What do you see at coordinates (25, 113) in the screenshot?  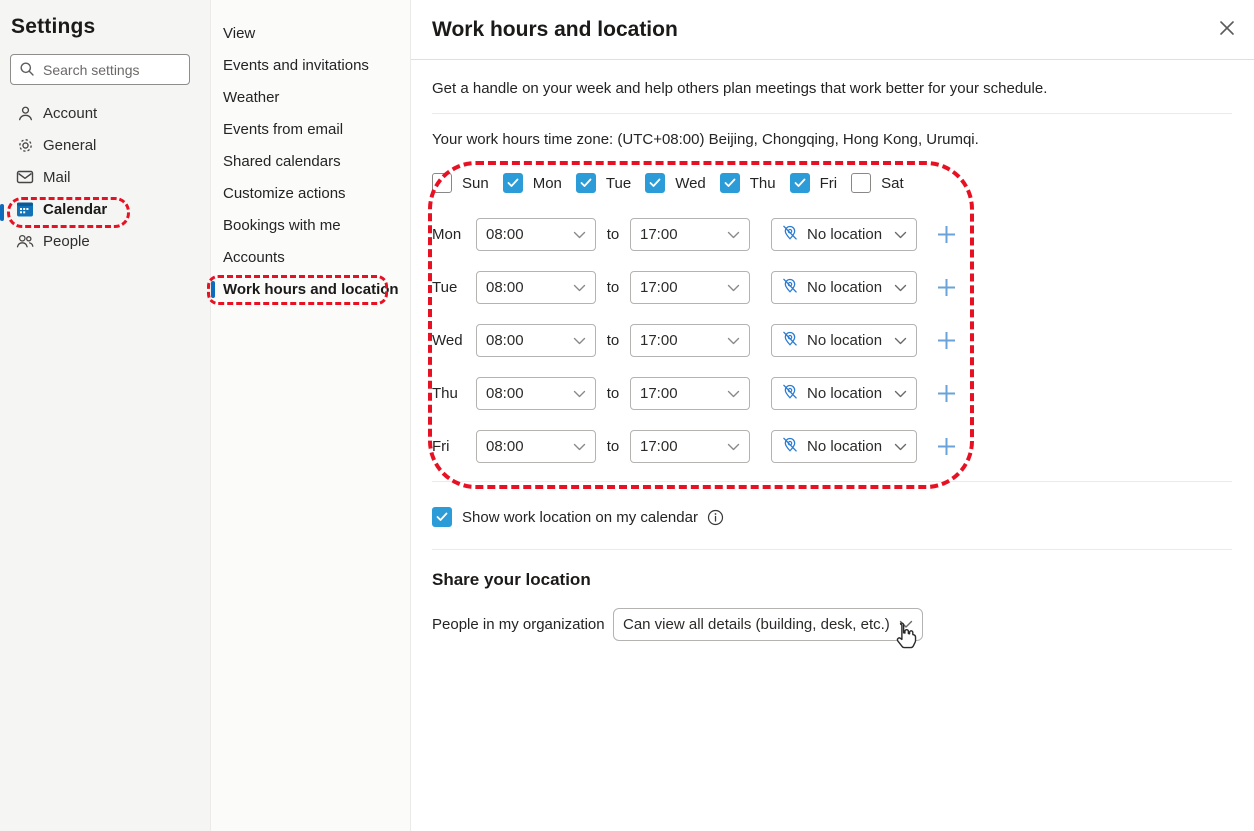 I see `person-icon` at bounding box center [25, 113].